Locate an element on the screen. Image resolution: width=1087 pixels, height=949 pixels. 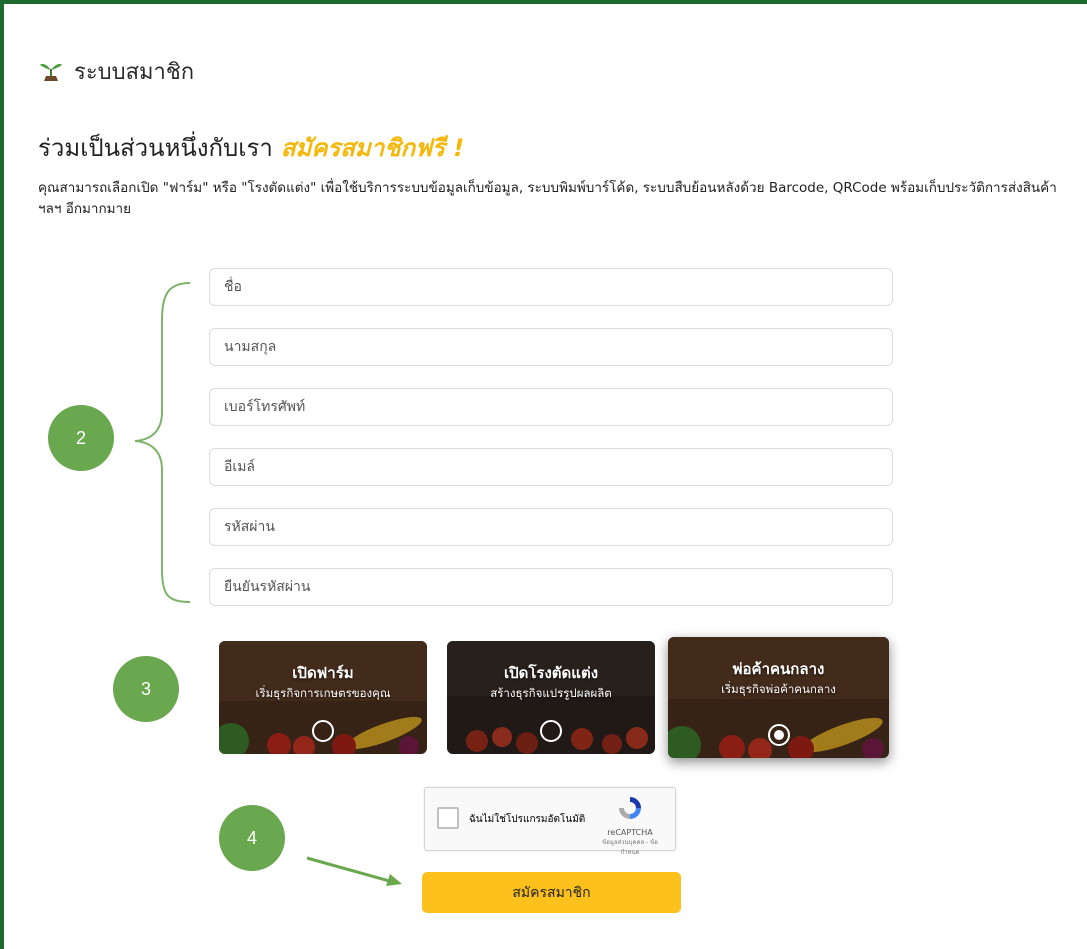
brand-header: ระบบสมาชิก is located at coordinates (116, 71).